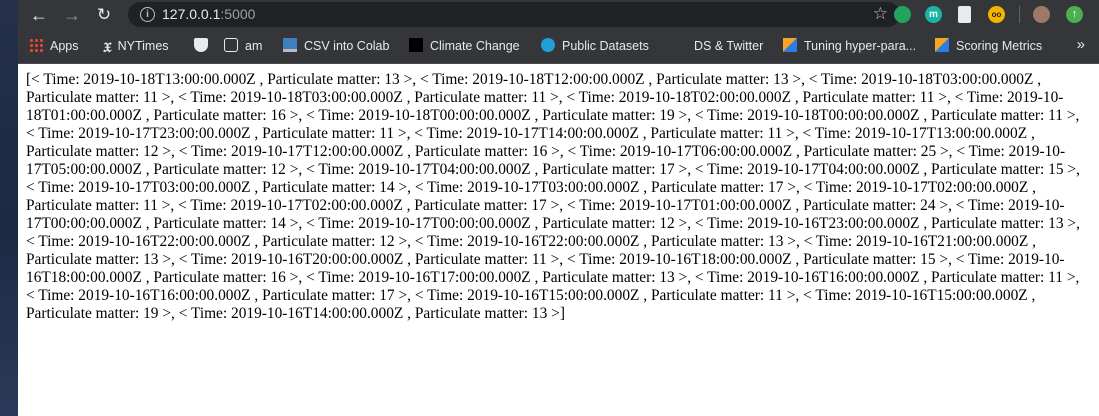 The width and height of the screenshot is (1099, 416). I want to click on bookmark-apps: Apps, so click(54, 46).